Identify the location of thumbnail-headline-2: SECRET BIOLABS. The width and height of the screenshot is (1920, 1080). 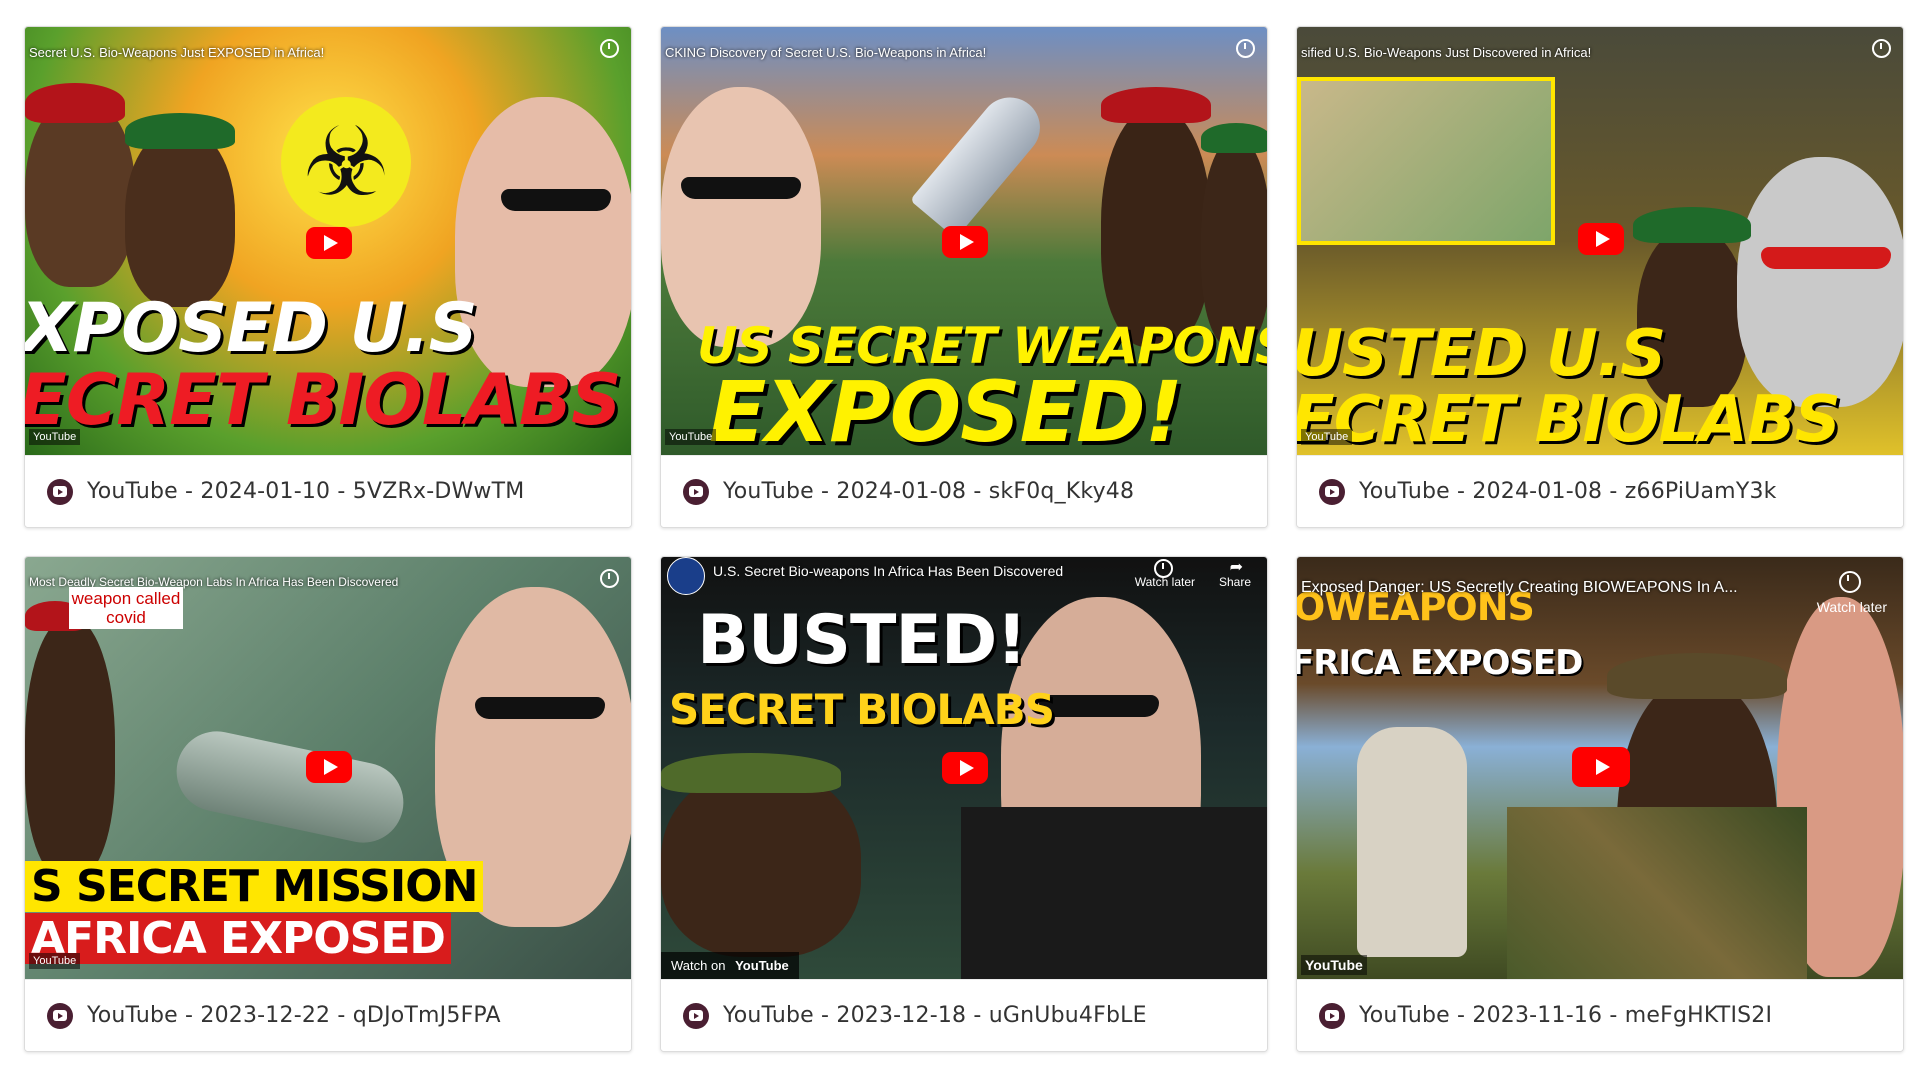
(862, 709).